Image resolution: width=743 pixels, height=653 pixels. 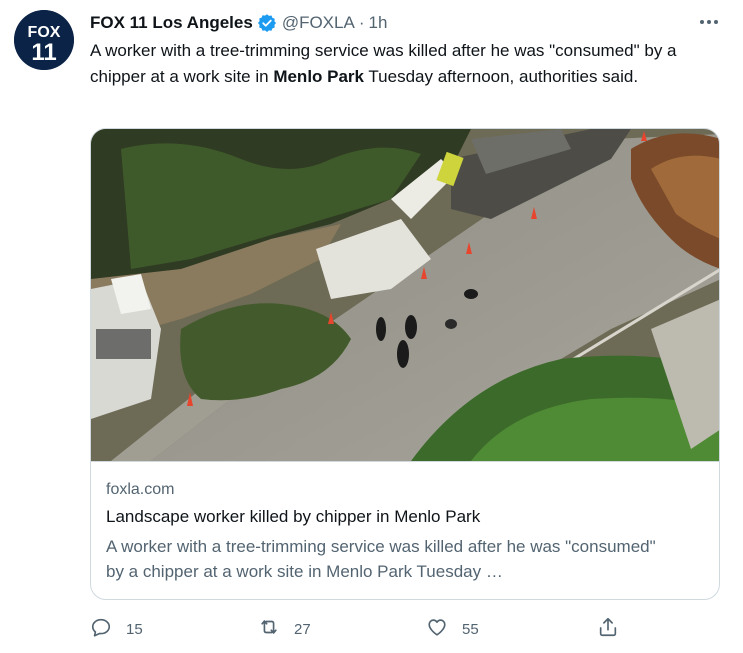 I want to click on tweet-header: FOX 11 Los Angeles @FOXLA · 1h, so click(x=238, y=23).